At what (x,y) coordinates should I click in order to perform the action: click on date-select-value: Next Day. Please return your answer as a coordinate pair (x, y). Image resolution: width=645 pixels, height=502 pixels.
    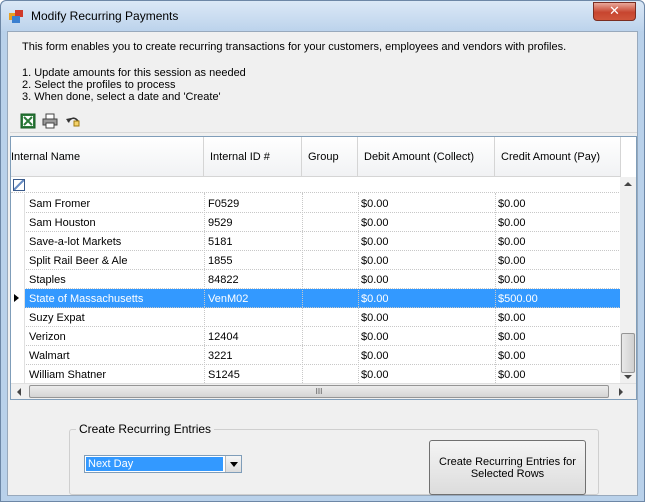
    Looking at the image, I should click on (154, 464).